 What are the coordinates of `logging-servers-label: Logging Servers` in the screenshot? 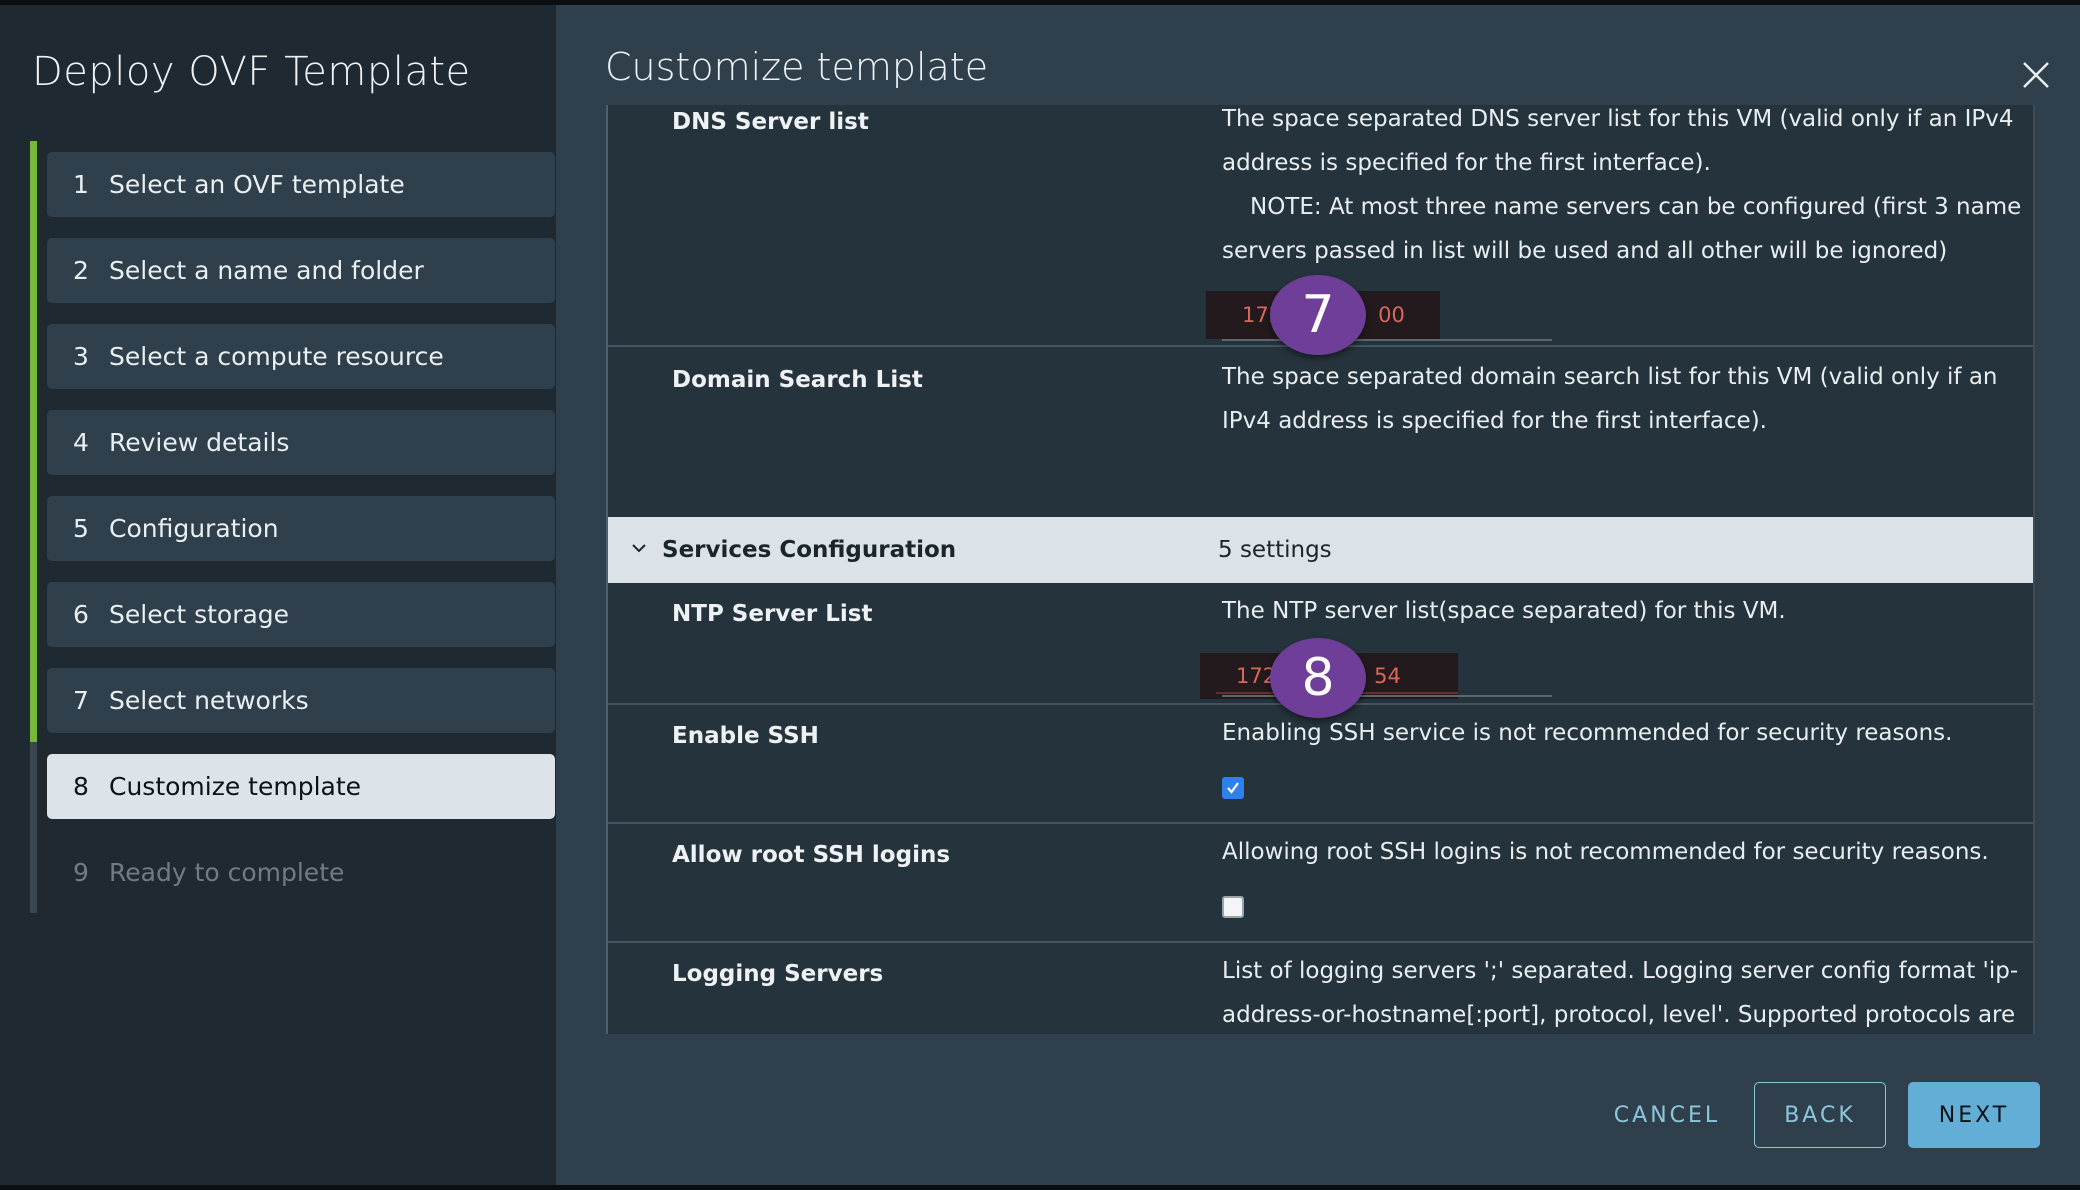 It's located at (778, 974).